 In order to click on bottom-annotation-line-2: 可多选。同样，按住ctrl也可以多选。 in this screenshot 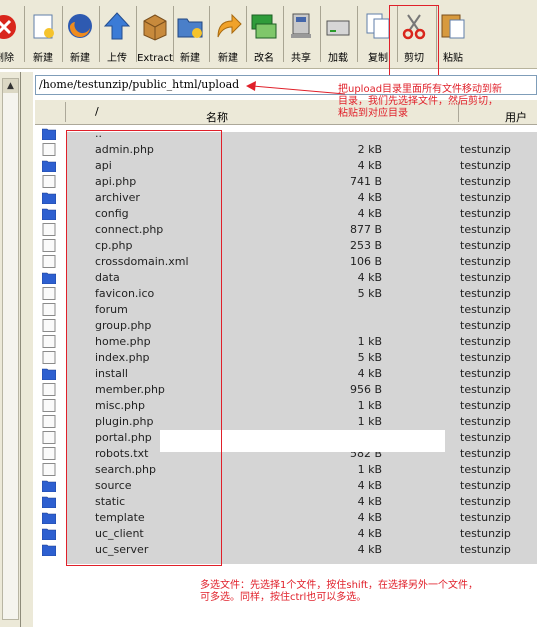, I will do `click(283, 597)`.